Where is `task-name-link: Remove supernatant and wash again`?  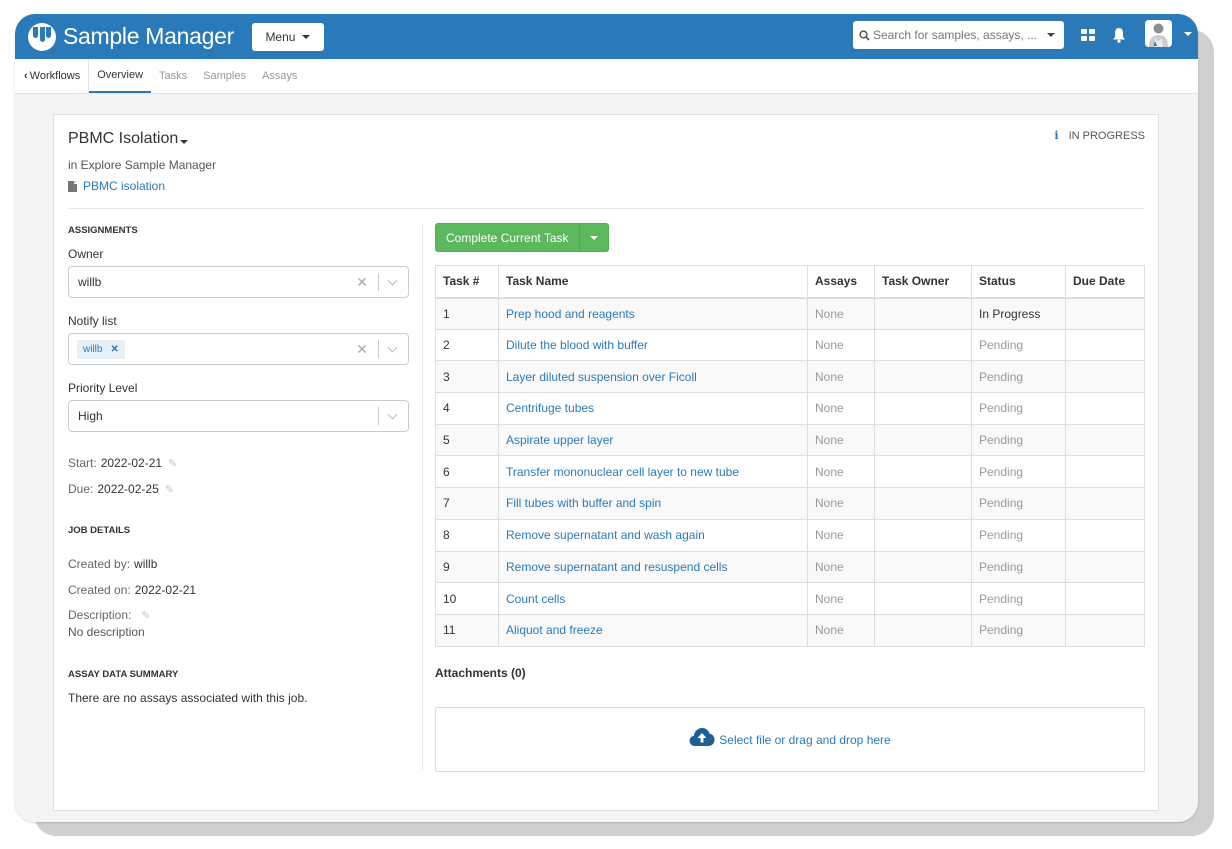
task-name-link: Remove supernatant and wash again is located at coordinates (653, 535).